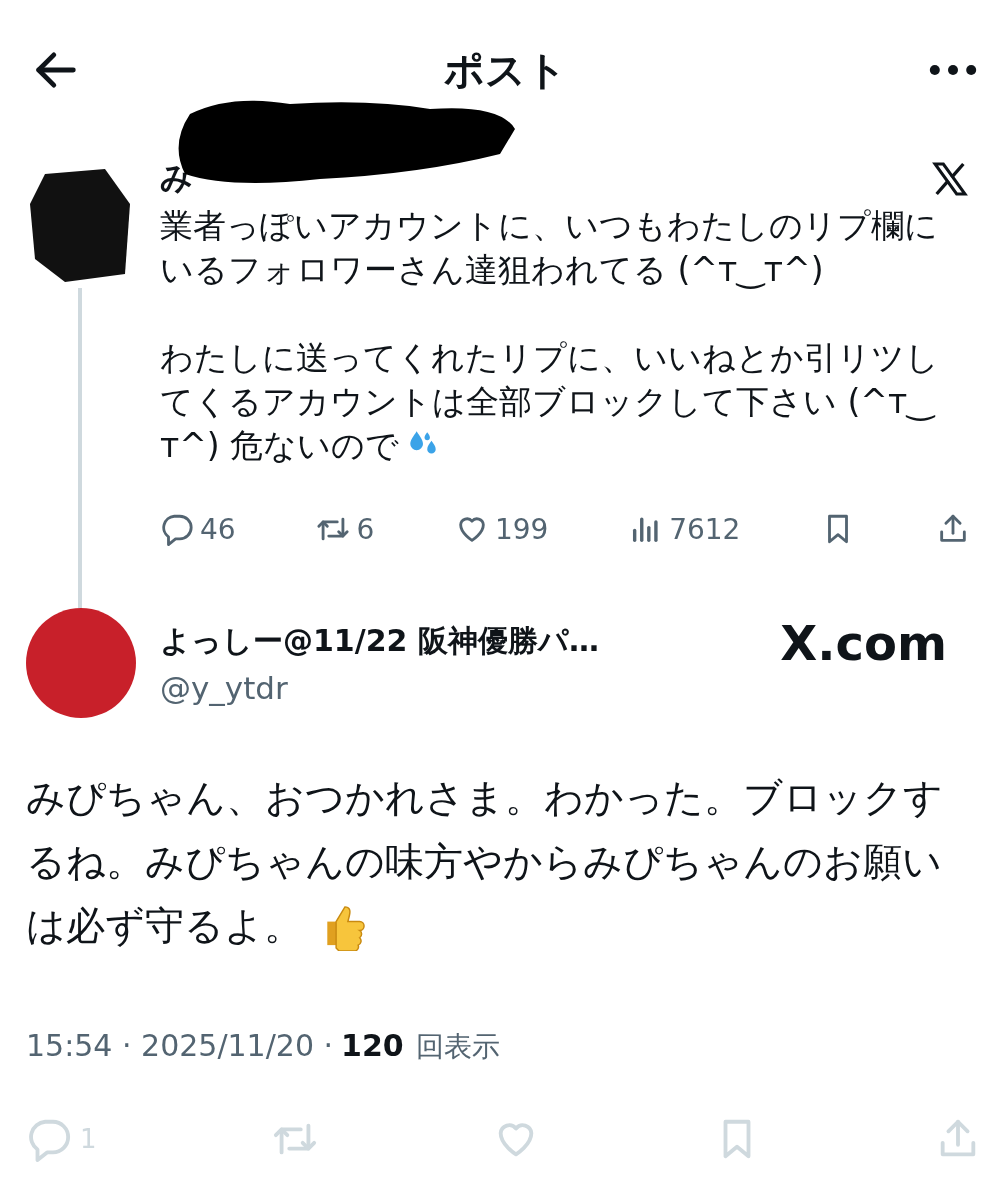  I want to click on repost-button: 6, so click(345, 529).